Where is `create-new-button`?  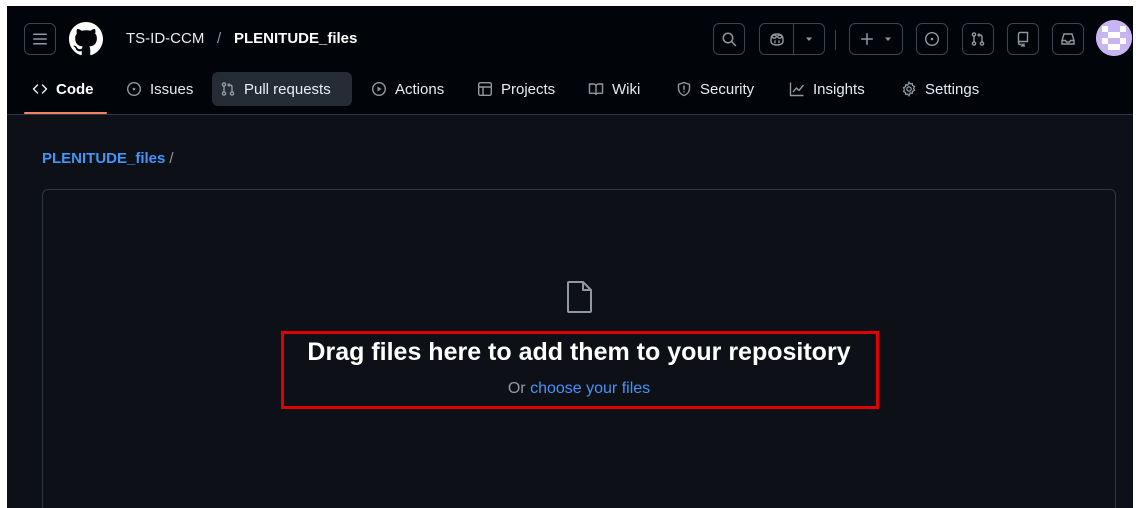
create-new-button is located at coordinates (876, 39).